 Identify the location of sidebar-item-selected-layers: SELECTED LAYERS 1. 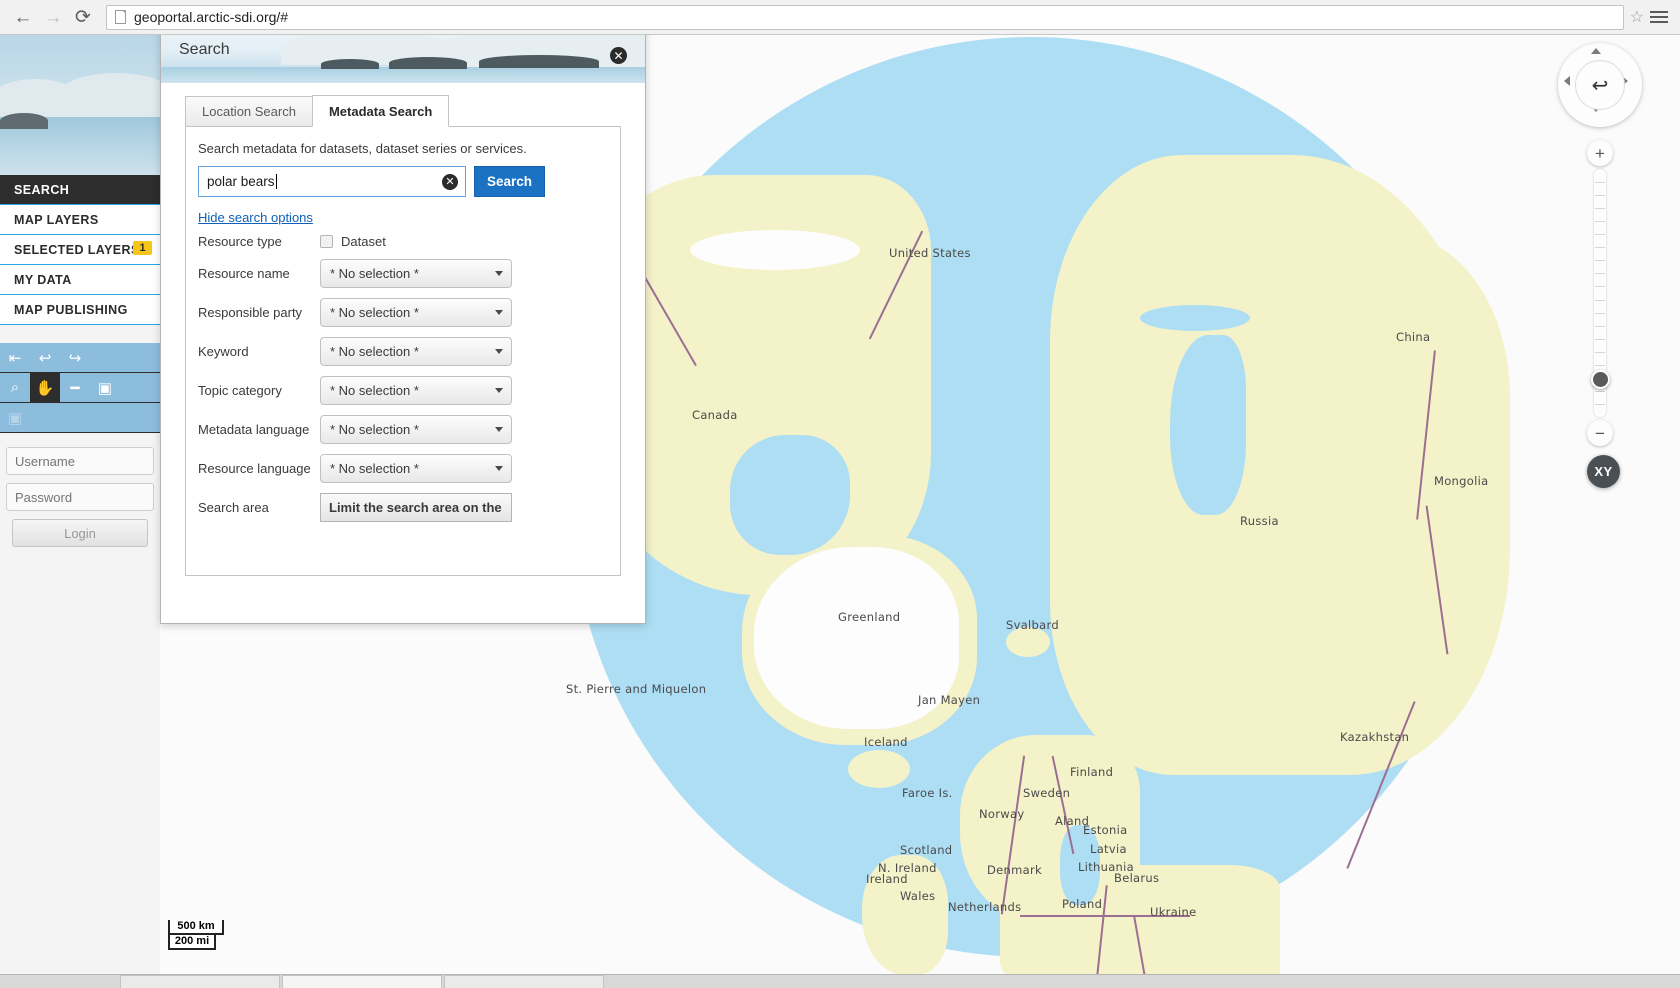
(80, 250).